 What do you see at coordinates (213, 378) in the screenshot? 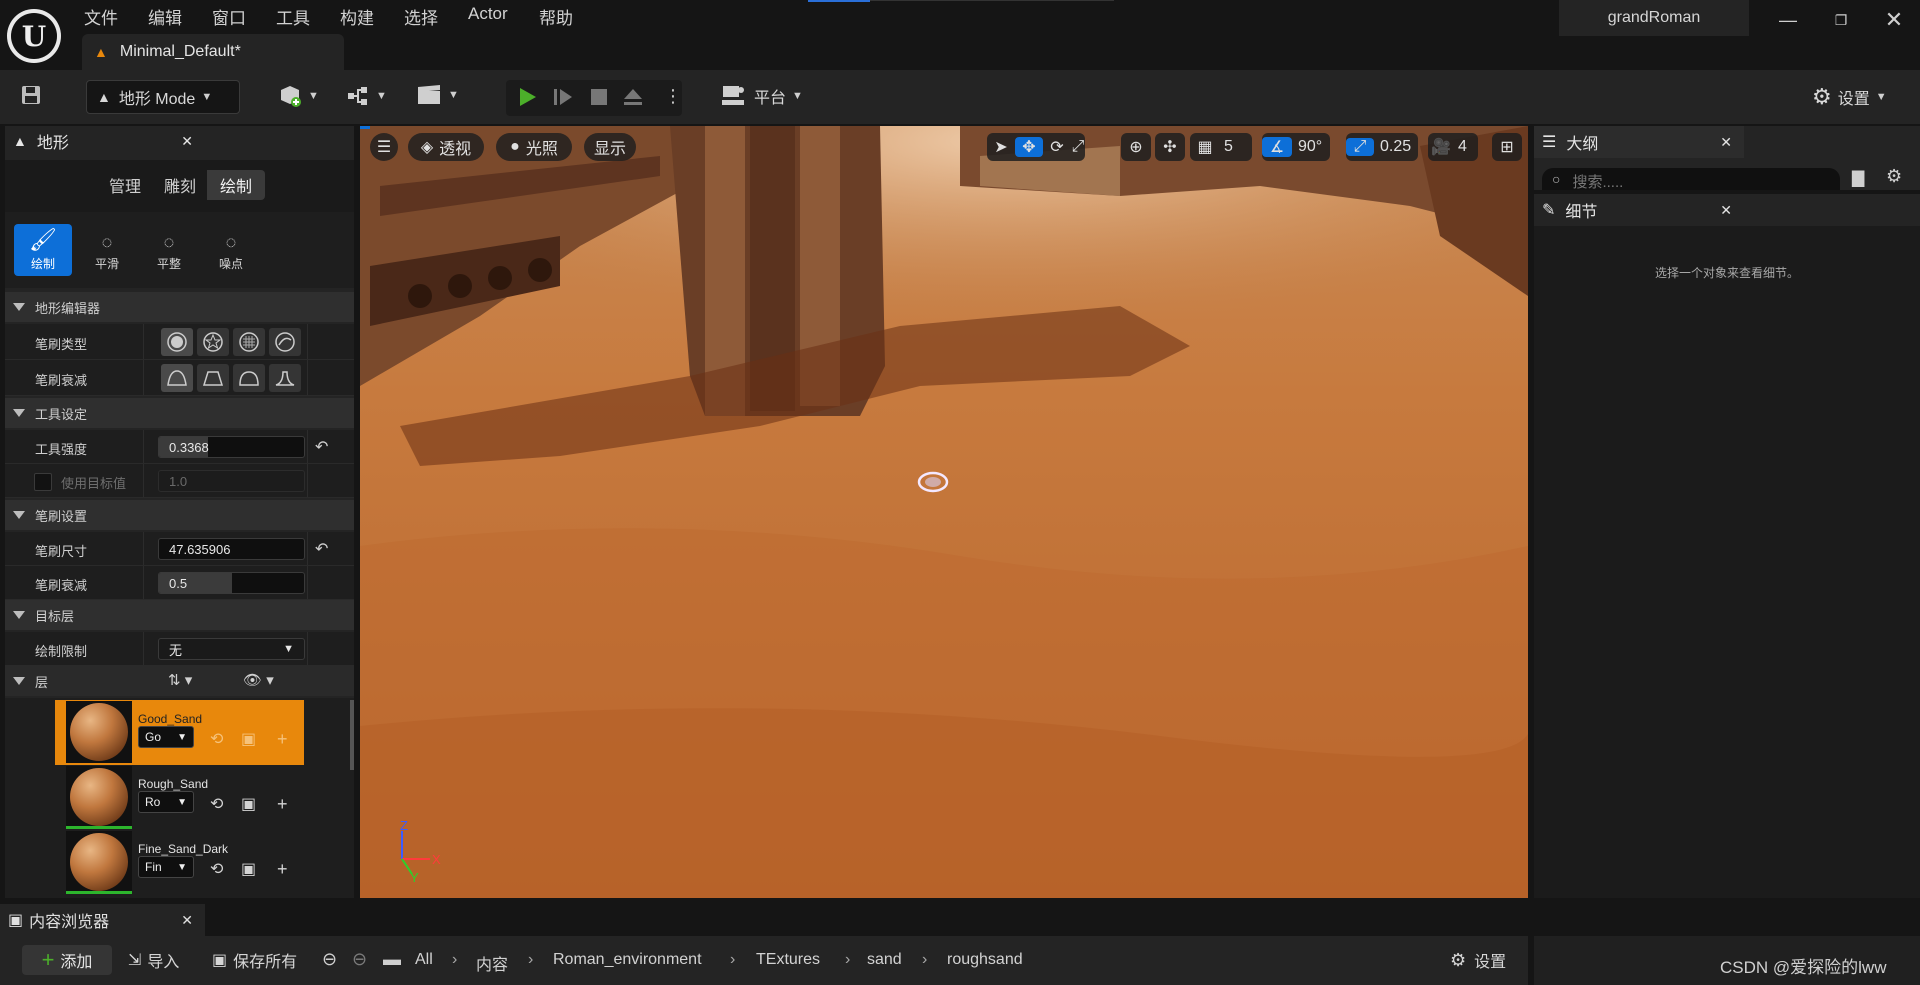
I see `falloff-linear-icon` at bounding box center [213, 378].